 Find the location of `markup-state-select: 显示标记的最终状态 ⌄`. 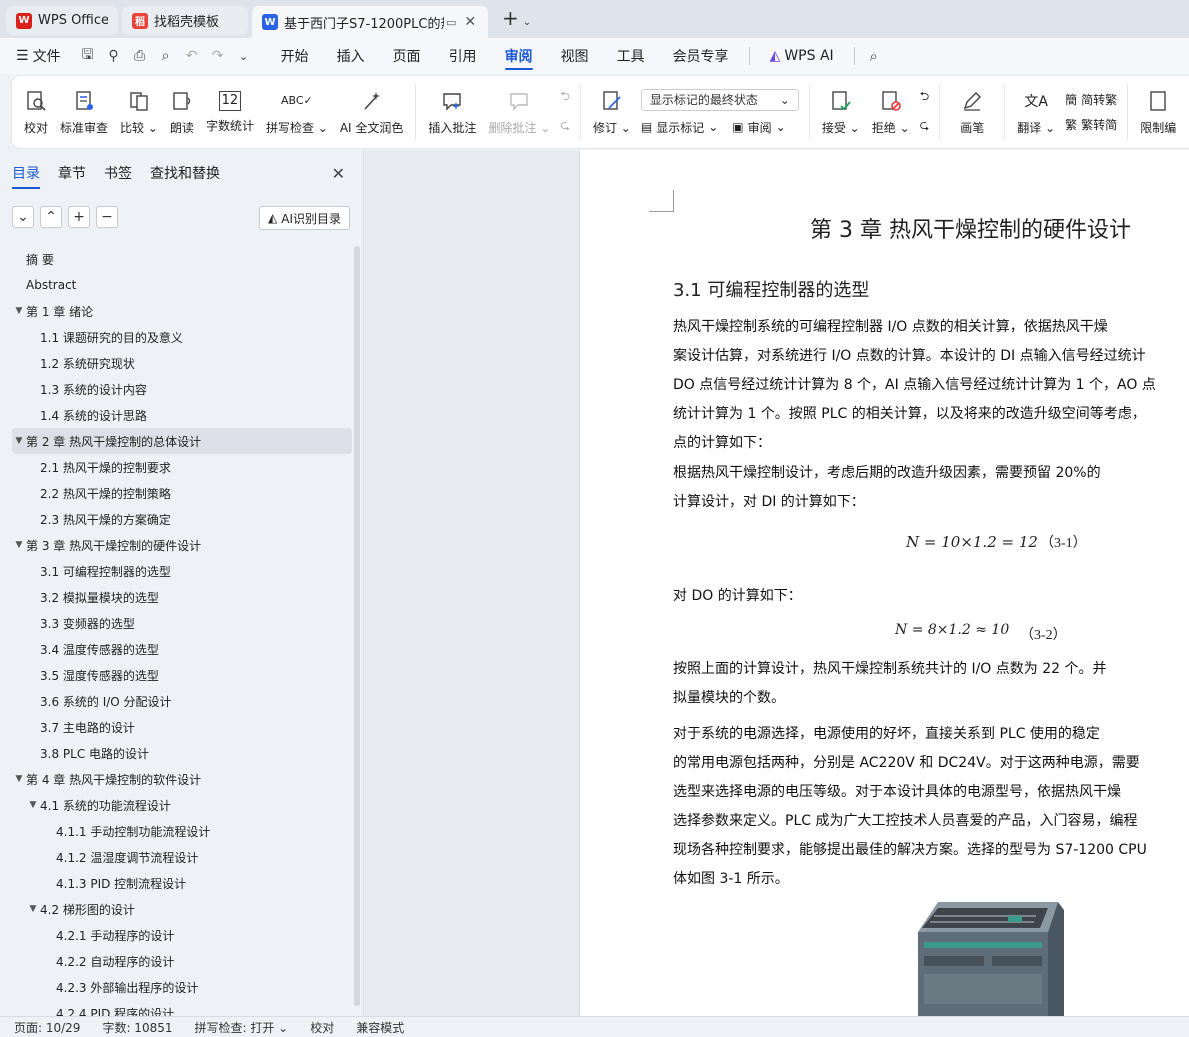

markup-state-select: 显示标记的最终状态 ⌄ is located at coordinates (719, 99).